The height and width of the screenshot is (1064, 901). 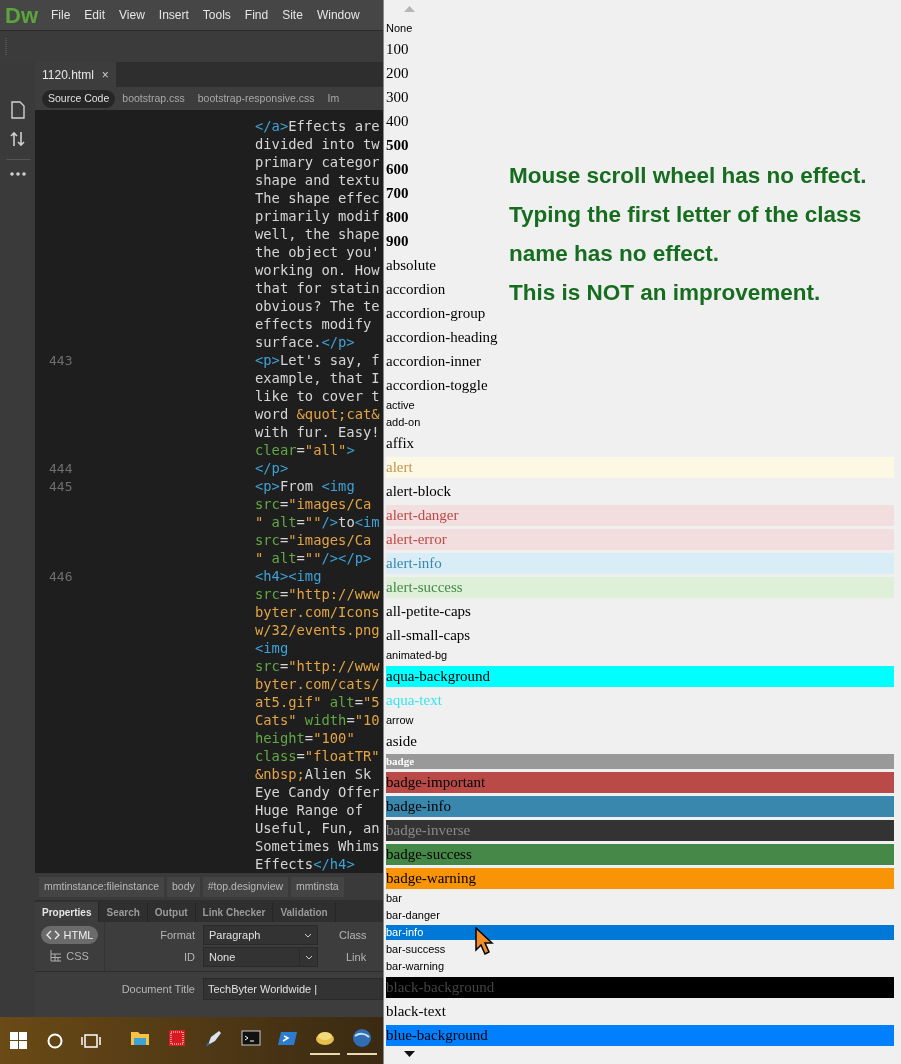 I want to click on class-option: bar-warning, so click(x=415, y=966).